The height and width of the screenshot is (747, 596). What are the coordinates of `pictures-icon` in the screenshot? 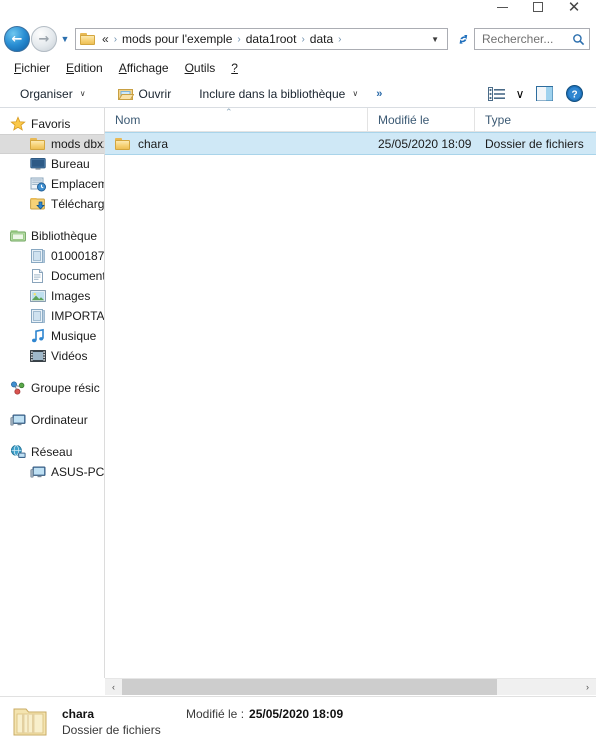 It's located at (38, 296).